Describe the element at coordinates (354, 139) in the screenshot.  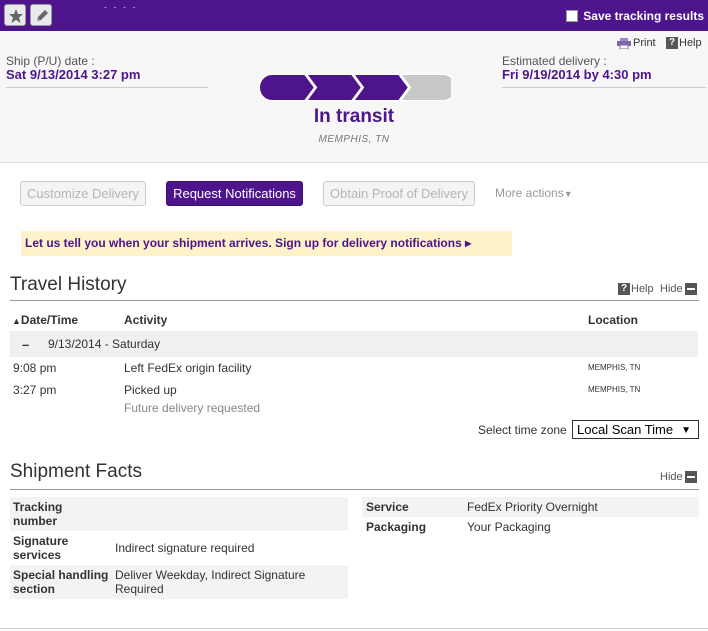
I see `status-location: MEMPHIS, TN` at that location.